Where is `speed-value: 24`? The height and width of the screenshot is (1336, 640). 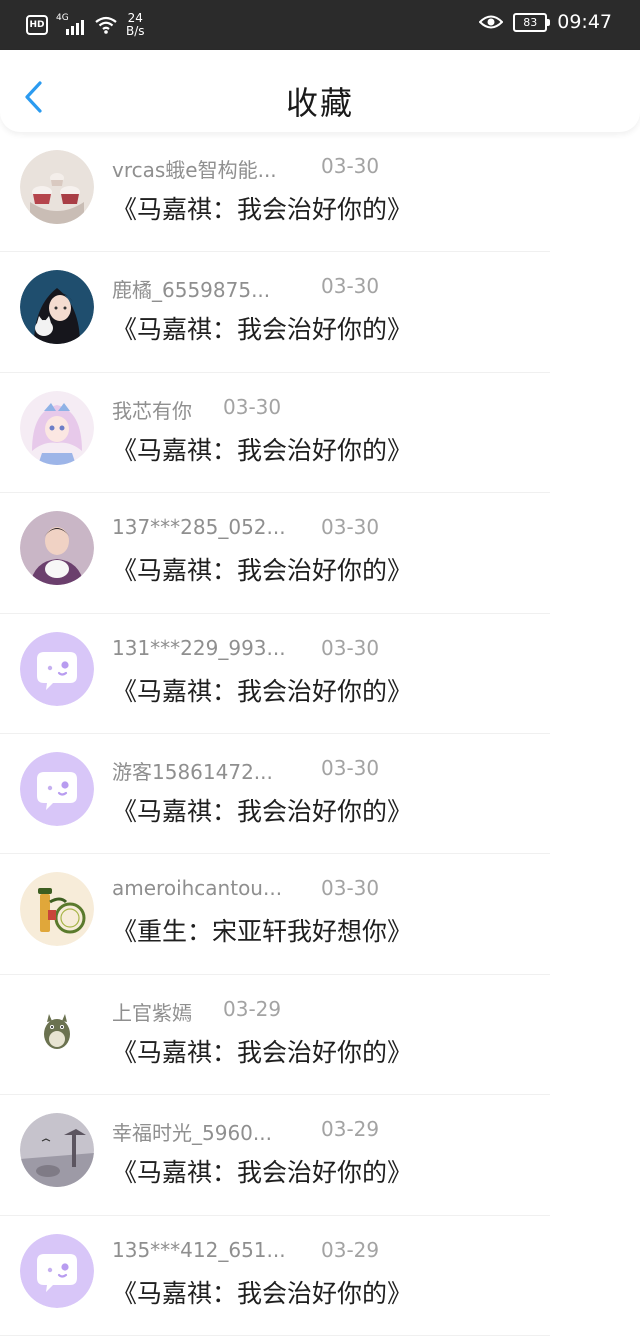 speed-value: 24 is located at coordinates (135, 18).